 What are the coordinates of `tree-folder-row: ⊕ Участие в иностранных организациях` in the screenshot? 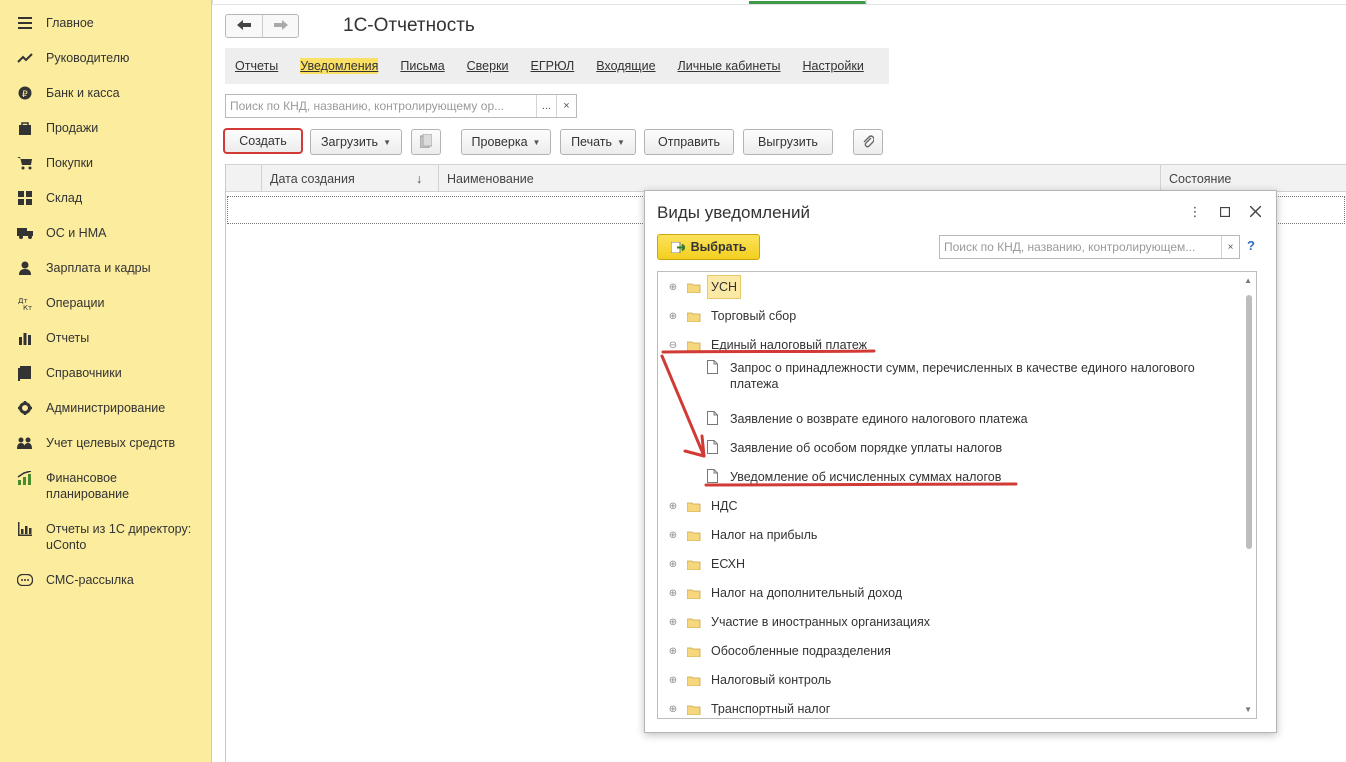 It's located at (950, 621).